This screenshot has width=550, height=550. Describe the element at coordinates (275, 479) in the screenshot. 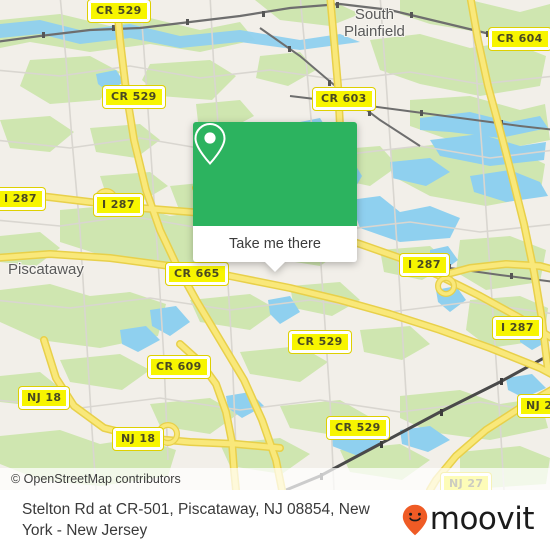

I see `map-attribution-bar: © OpenStreetMap contributors` at that location.